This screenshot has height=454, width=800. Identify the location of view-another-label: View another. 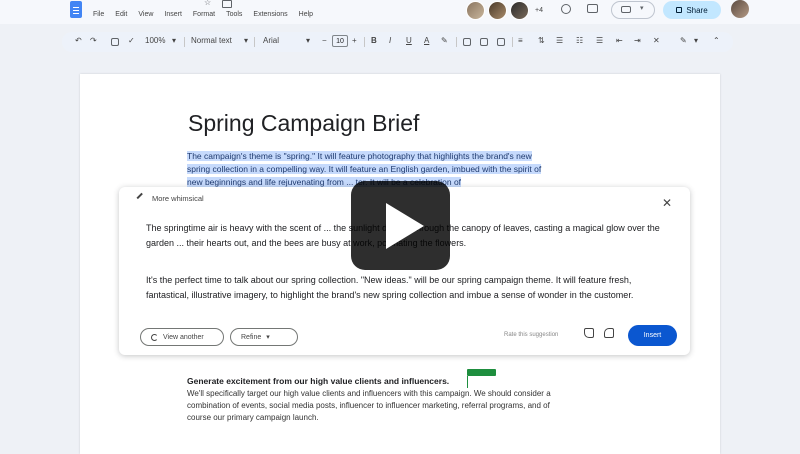
(183, 337).